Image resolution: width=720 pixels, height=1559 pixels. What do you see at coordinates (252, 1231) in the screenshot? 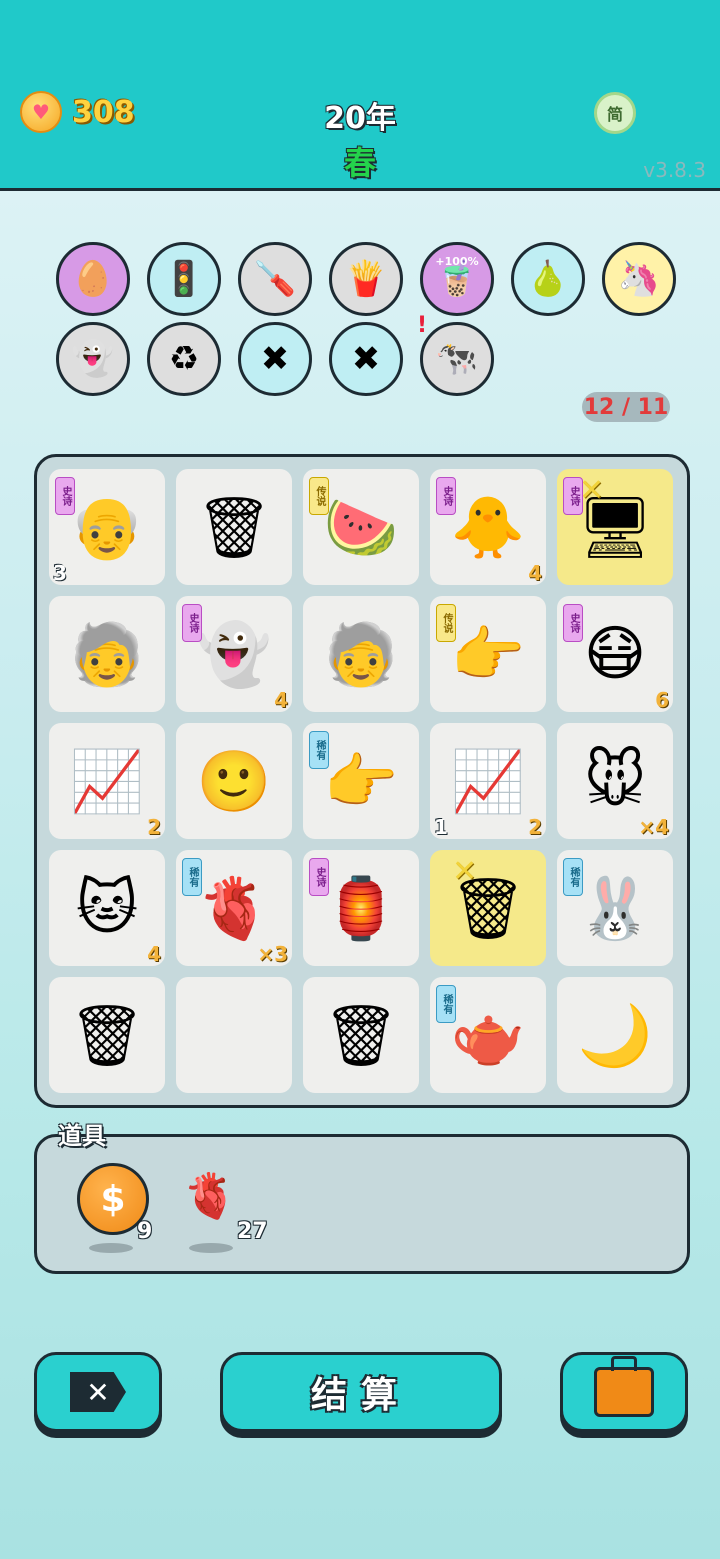
I see `prop-qty: 27` at bounding box center [252, 1231].